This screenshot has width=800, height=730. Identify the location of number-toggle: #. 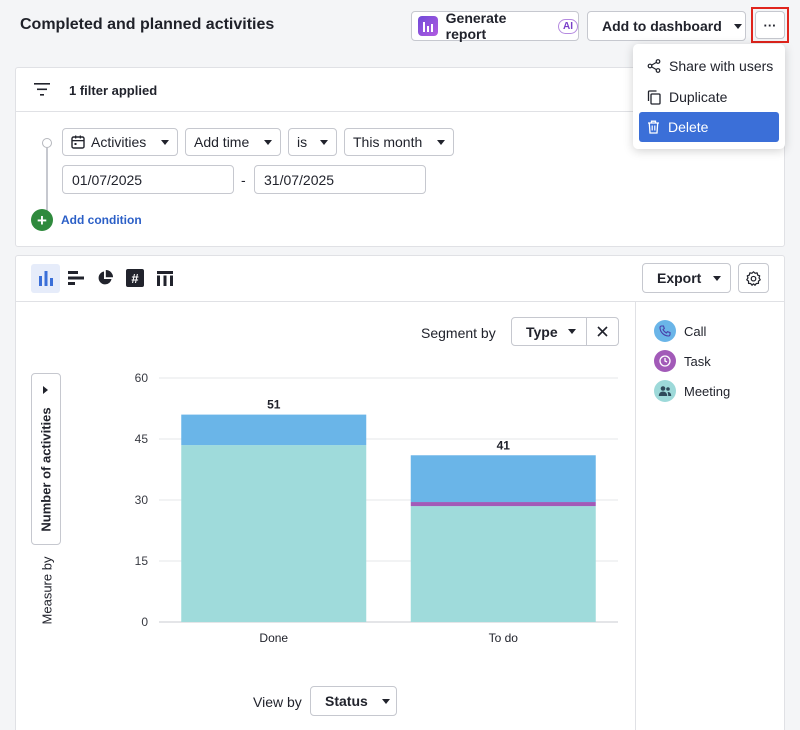
(135, 278).